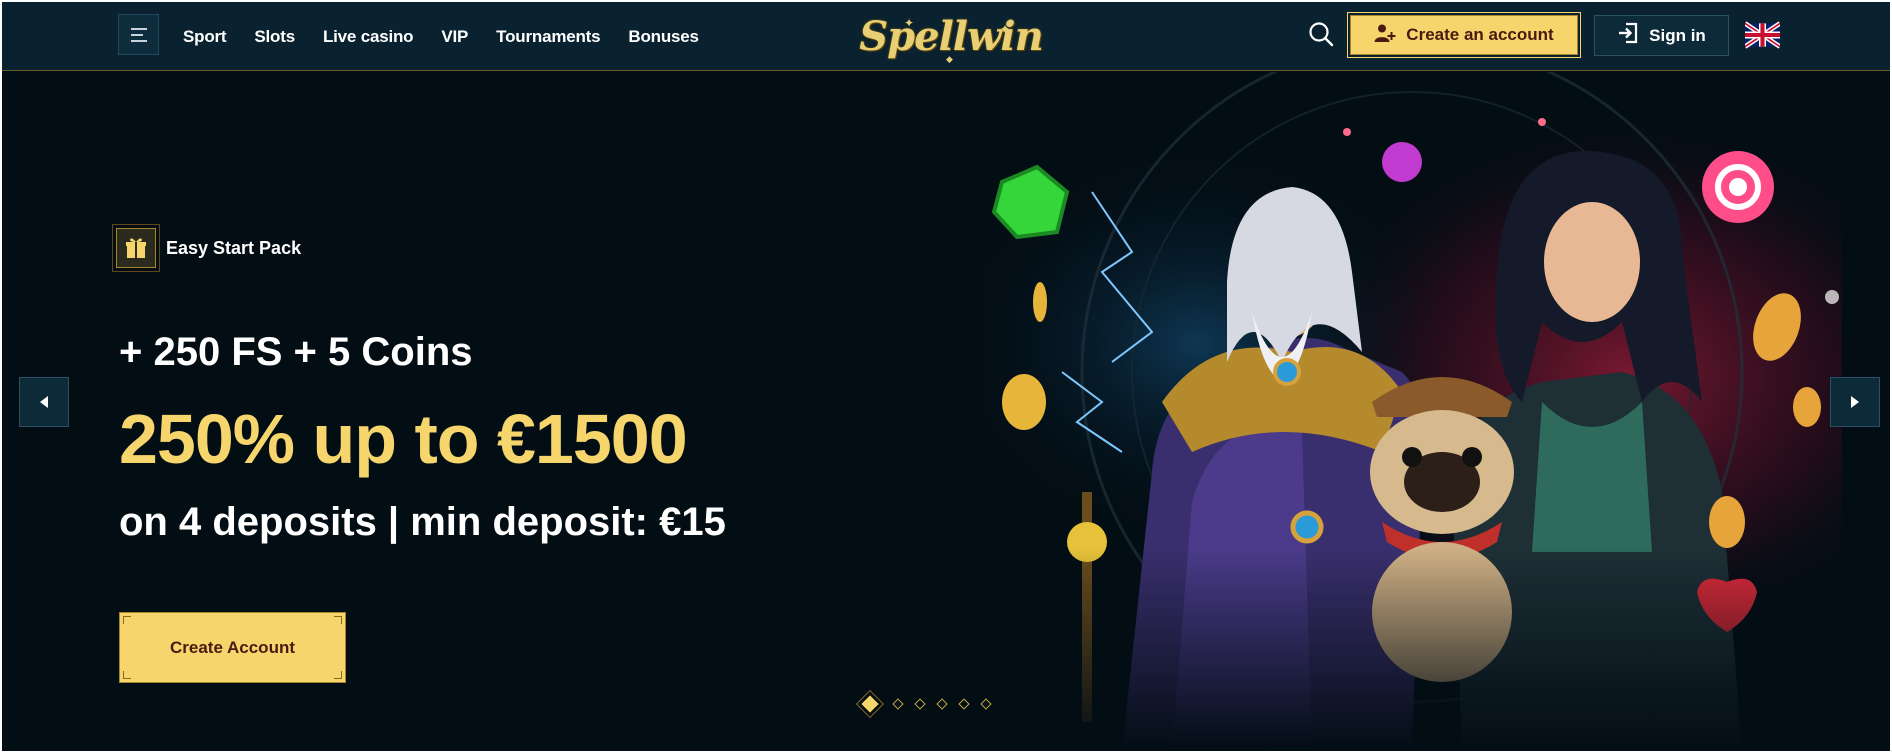 This screenshot has width=1892, height=753. I want to click on nav-sport: Sport, so click(205, 37).